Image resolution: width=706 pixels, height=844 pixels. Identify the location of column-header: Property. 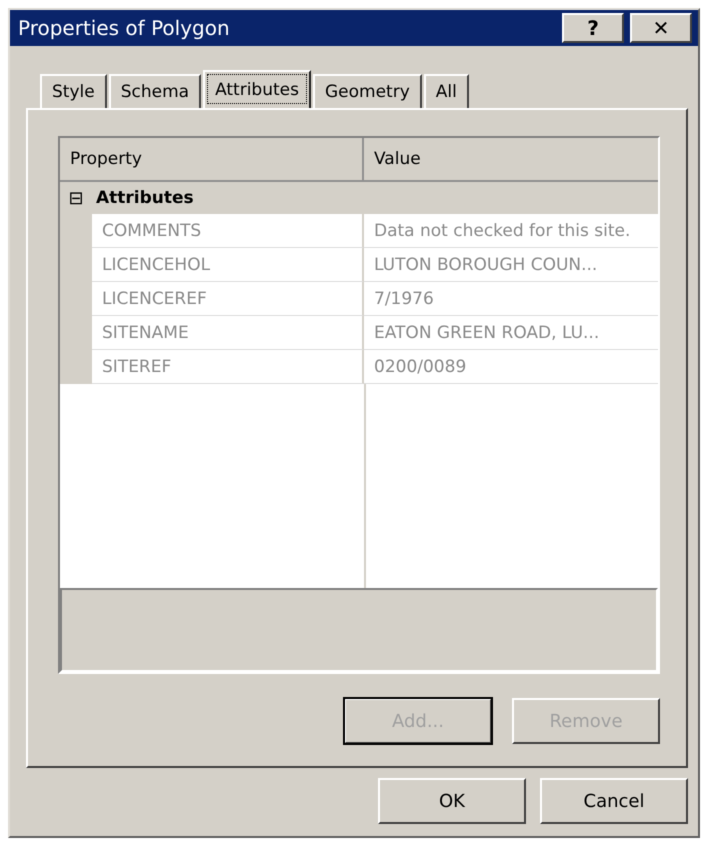
(212, 159).